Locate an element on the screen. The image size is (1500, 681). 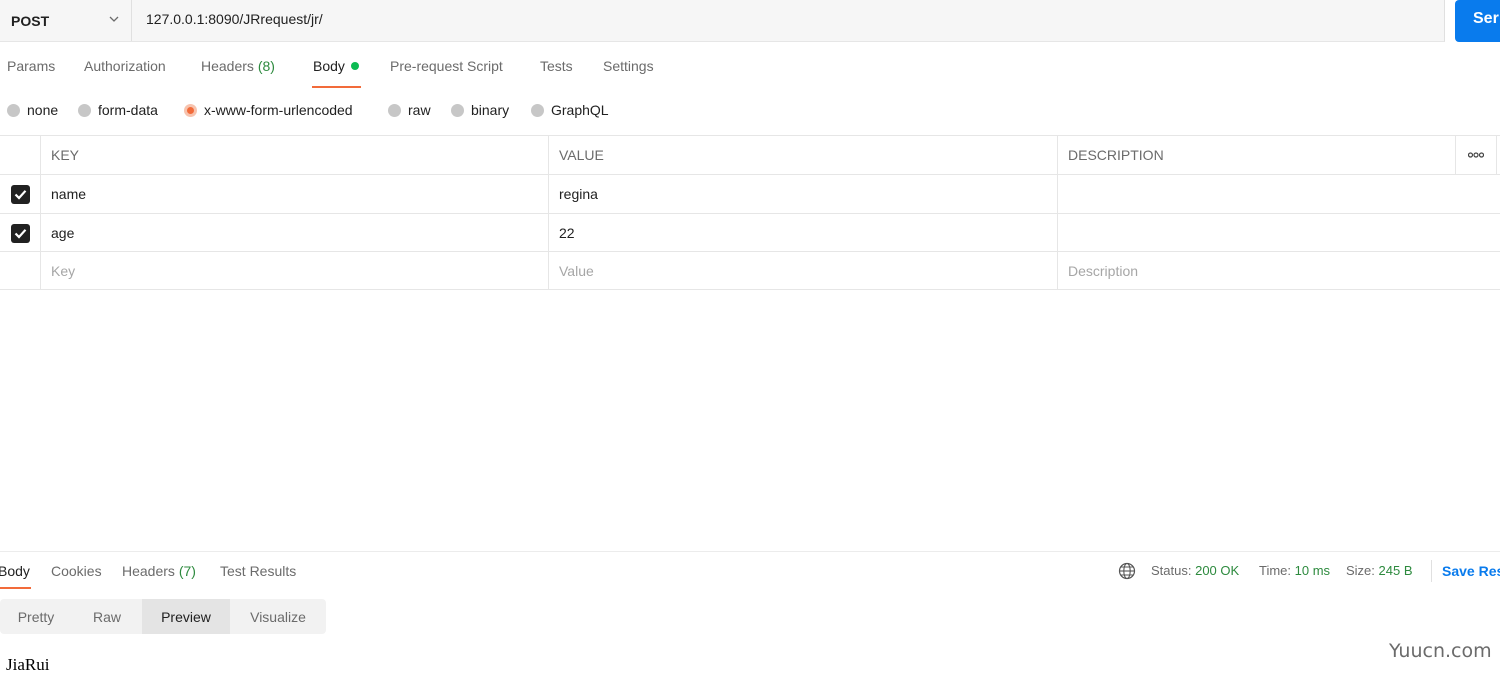
send-button: Ser is located at coordinates (1477, 21).